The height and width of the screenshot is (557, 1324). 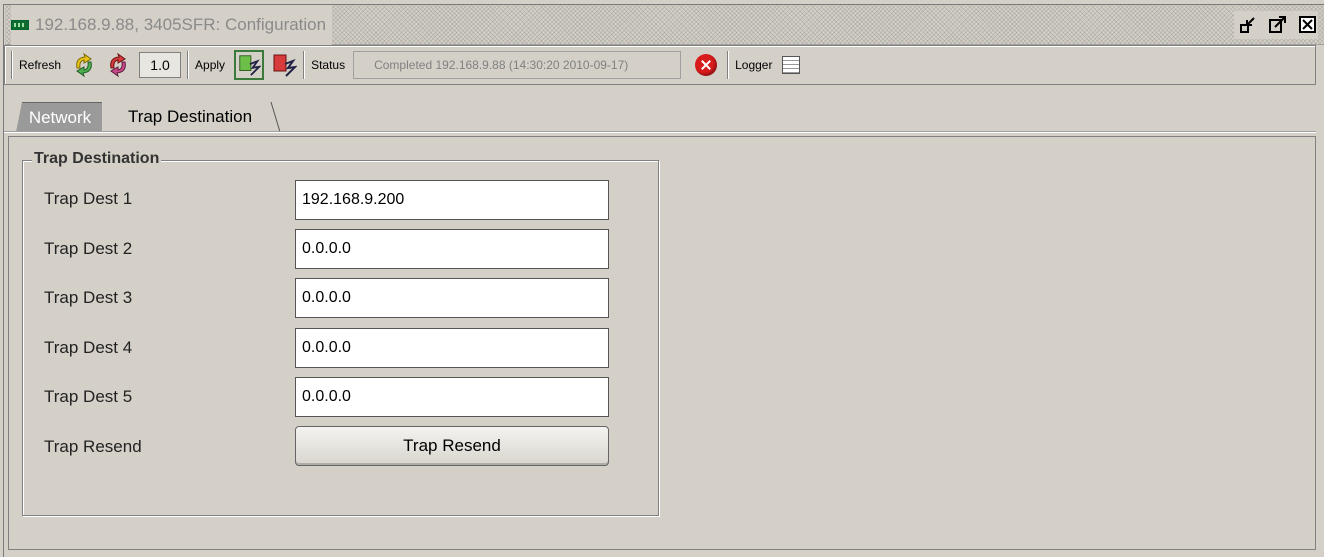 I want to click on version-field: 1.0, so click(x=160, y=65).